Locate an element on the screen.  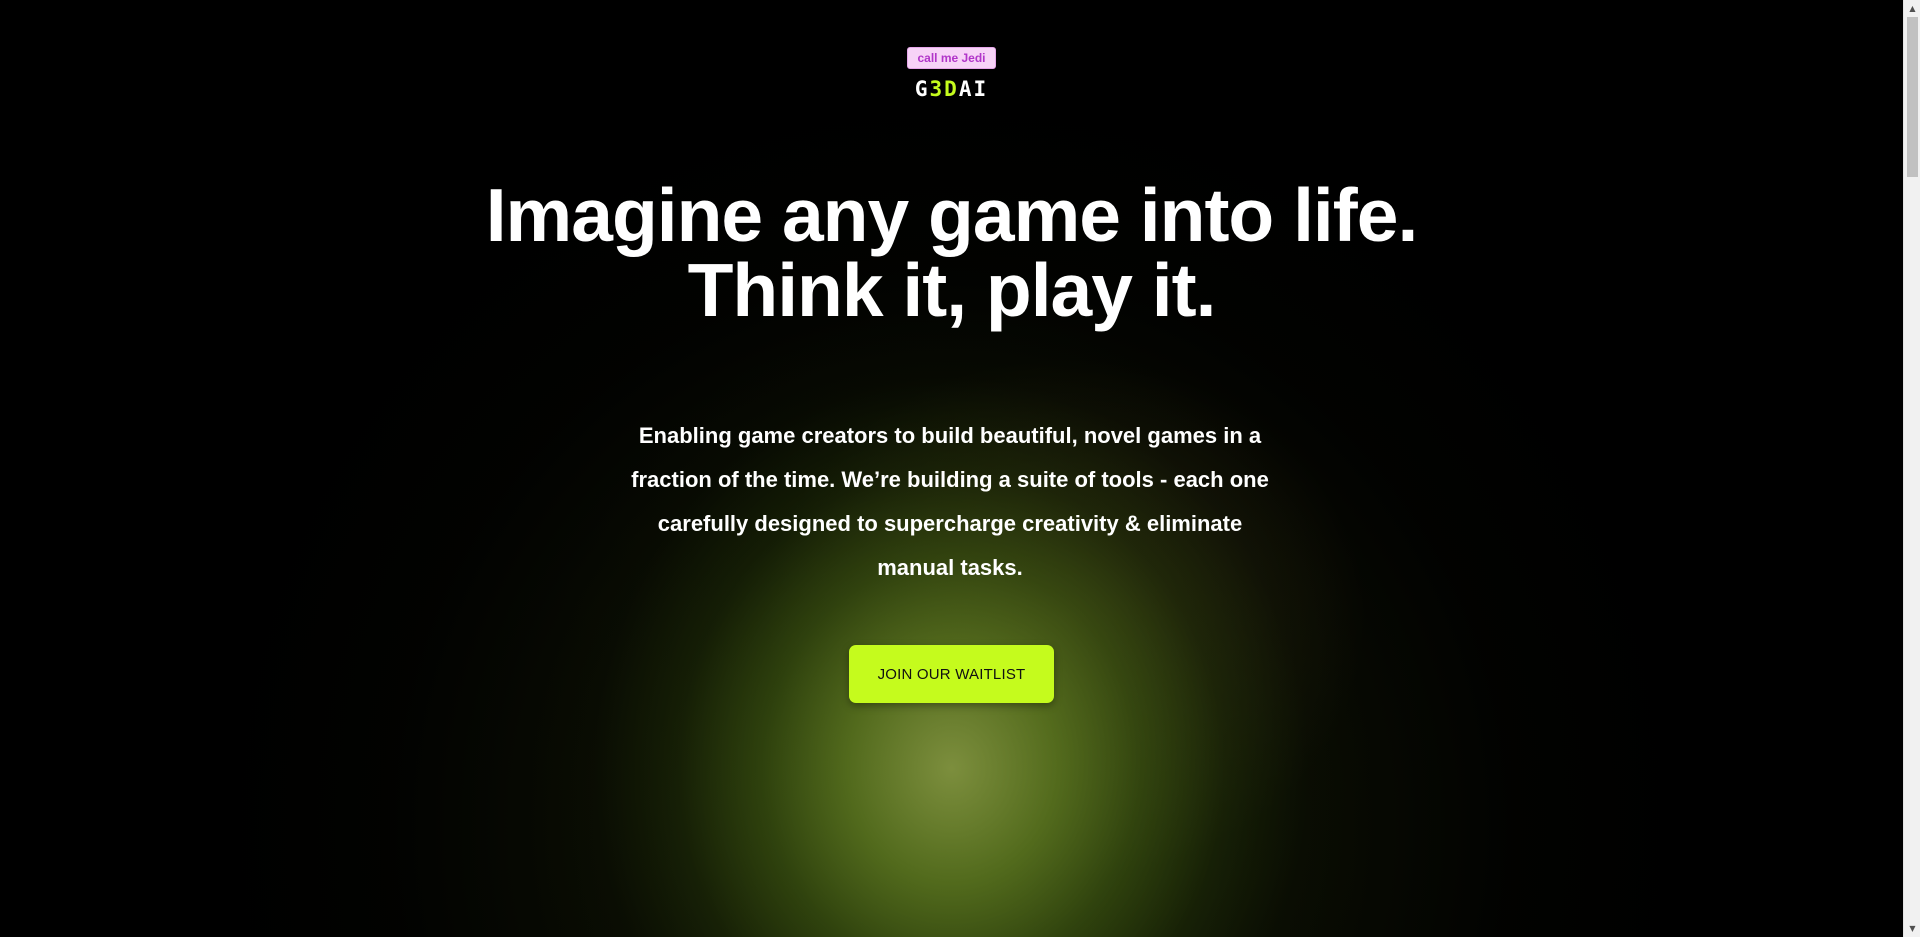
logo-part-3d: 3D is located at coordinates (944, 89).